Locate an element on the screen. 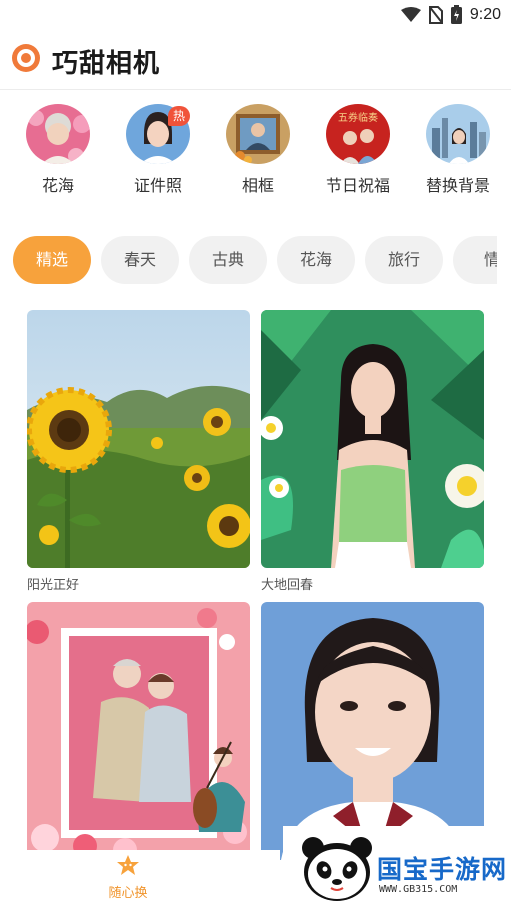 The width and height of the screenshot is (511, 908). tab-featured: 精选 is located at coordinates (52, 260).